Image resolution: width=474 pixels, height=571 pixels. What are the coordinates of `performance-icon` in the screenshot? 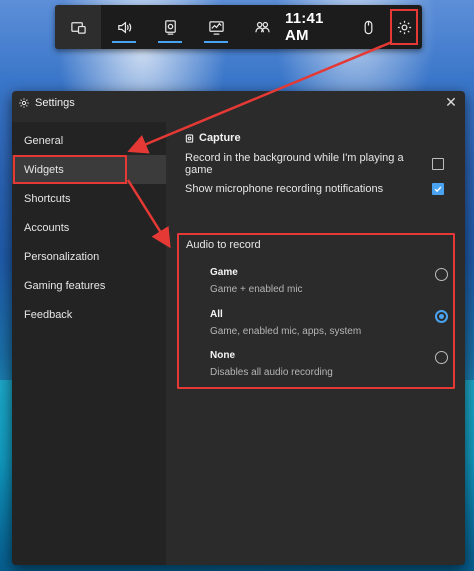 It's located at (216, 27).